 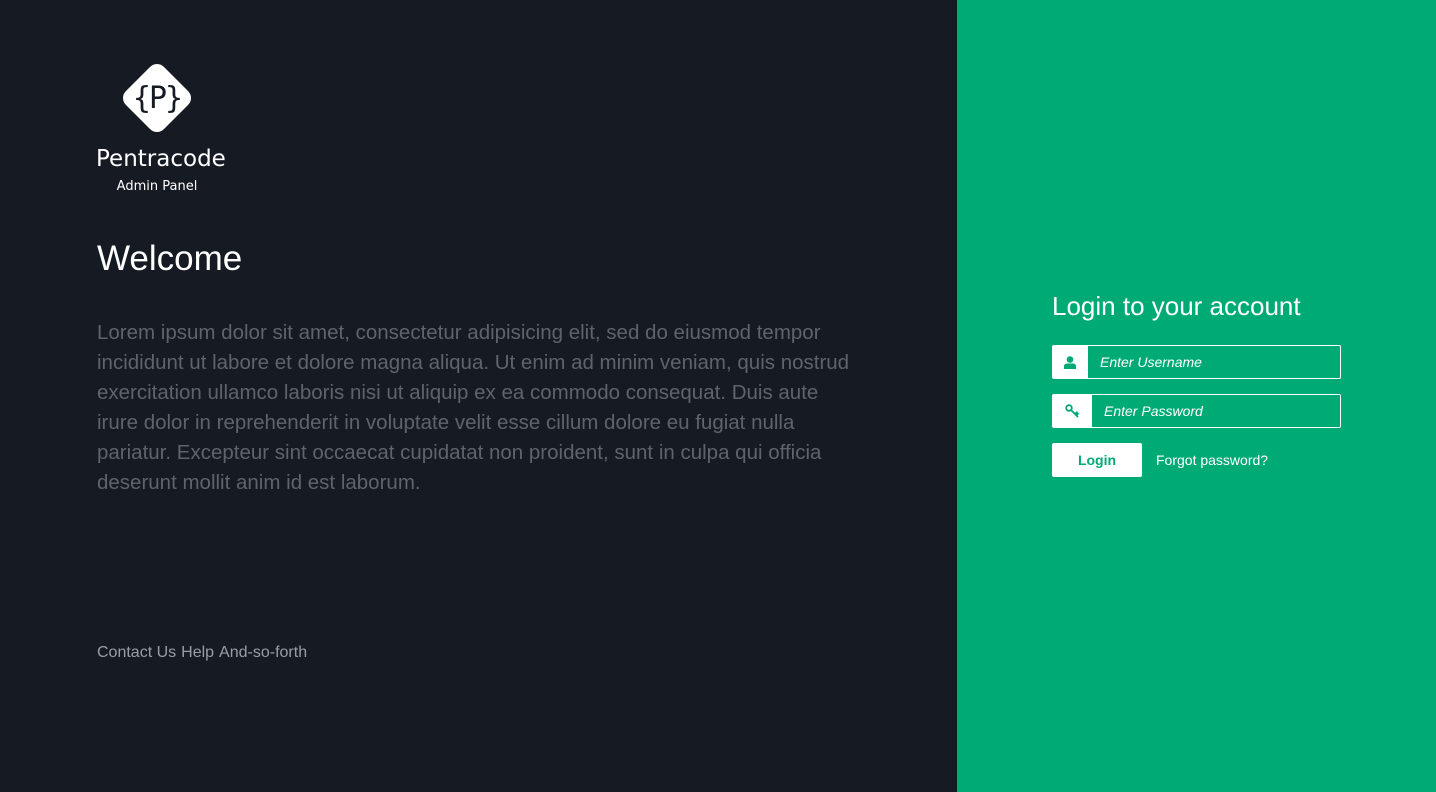 I want to click on brand-name: Pentracode, so click(x=161, y=159).